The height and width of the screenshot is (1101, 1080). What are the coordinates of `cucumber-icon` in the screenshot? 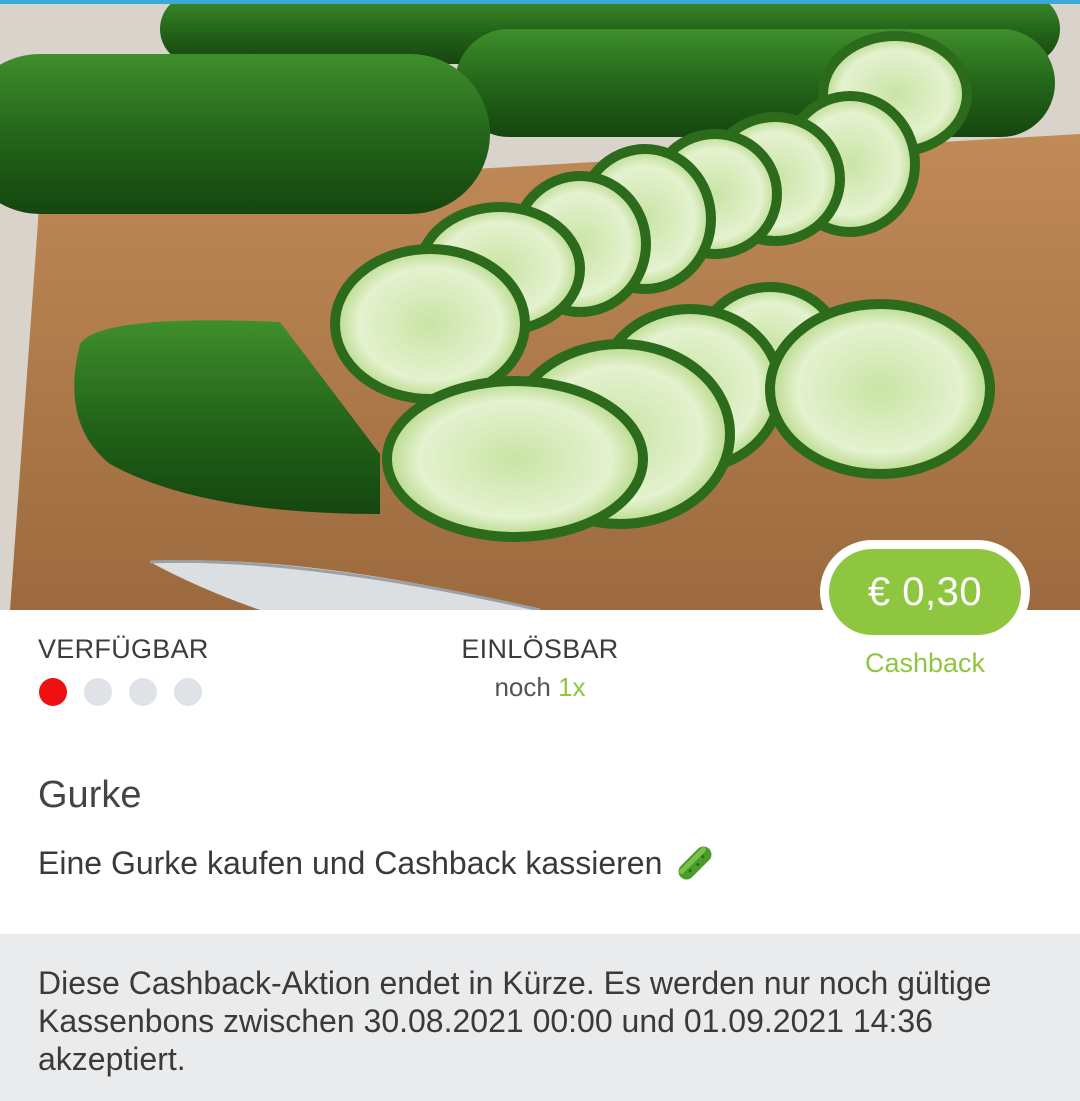 It's located at (695, 863).